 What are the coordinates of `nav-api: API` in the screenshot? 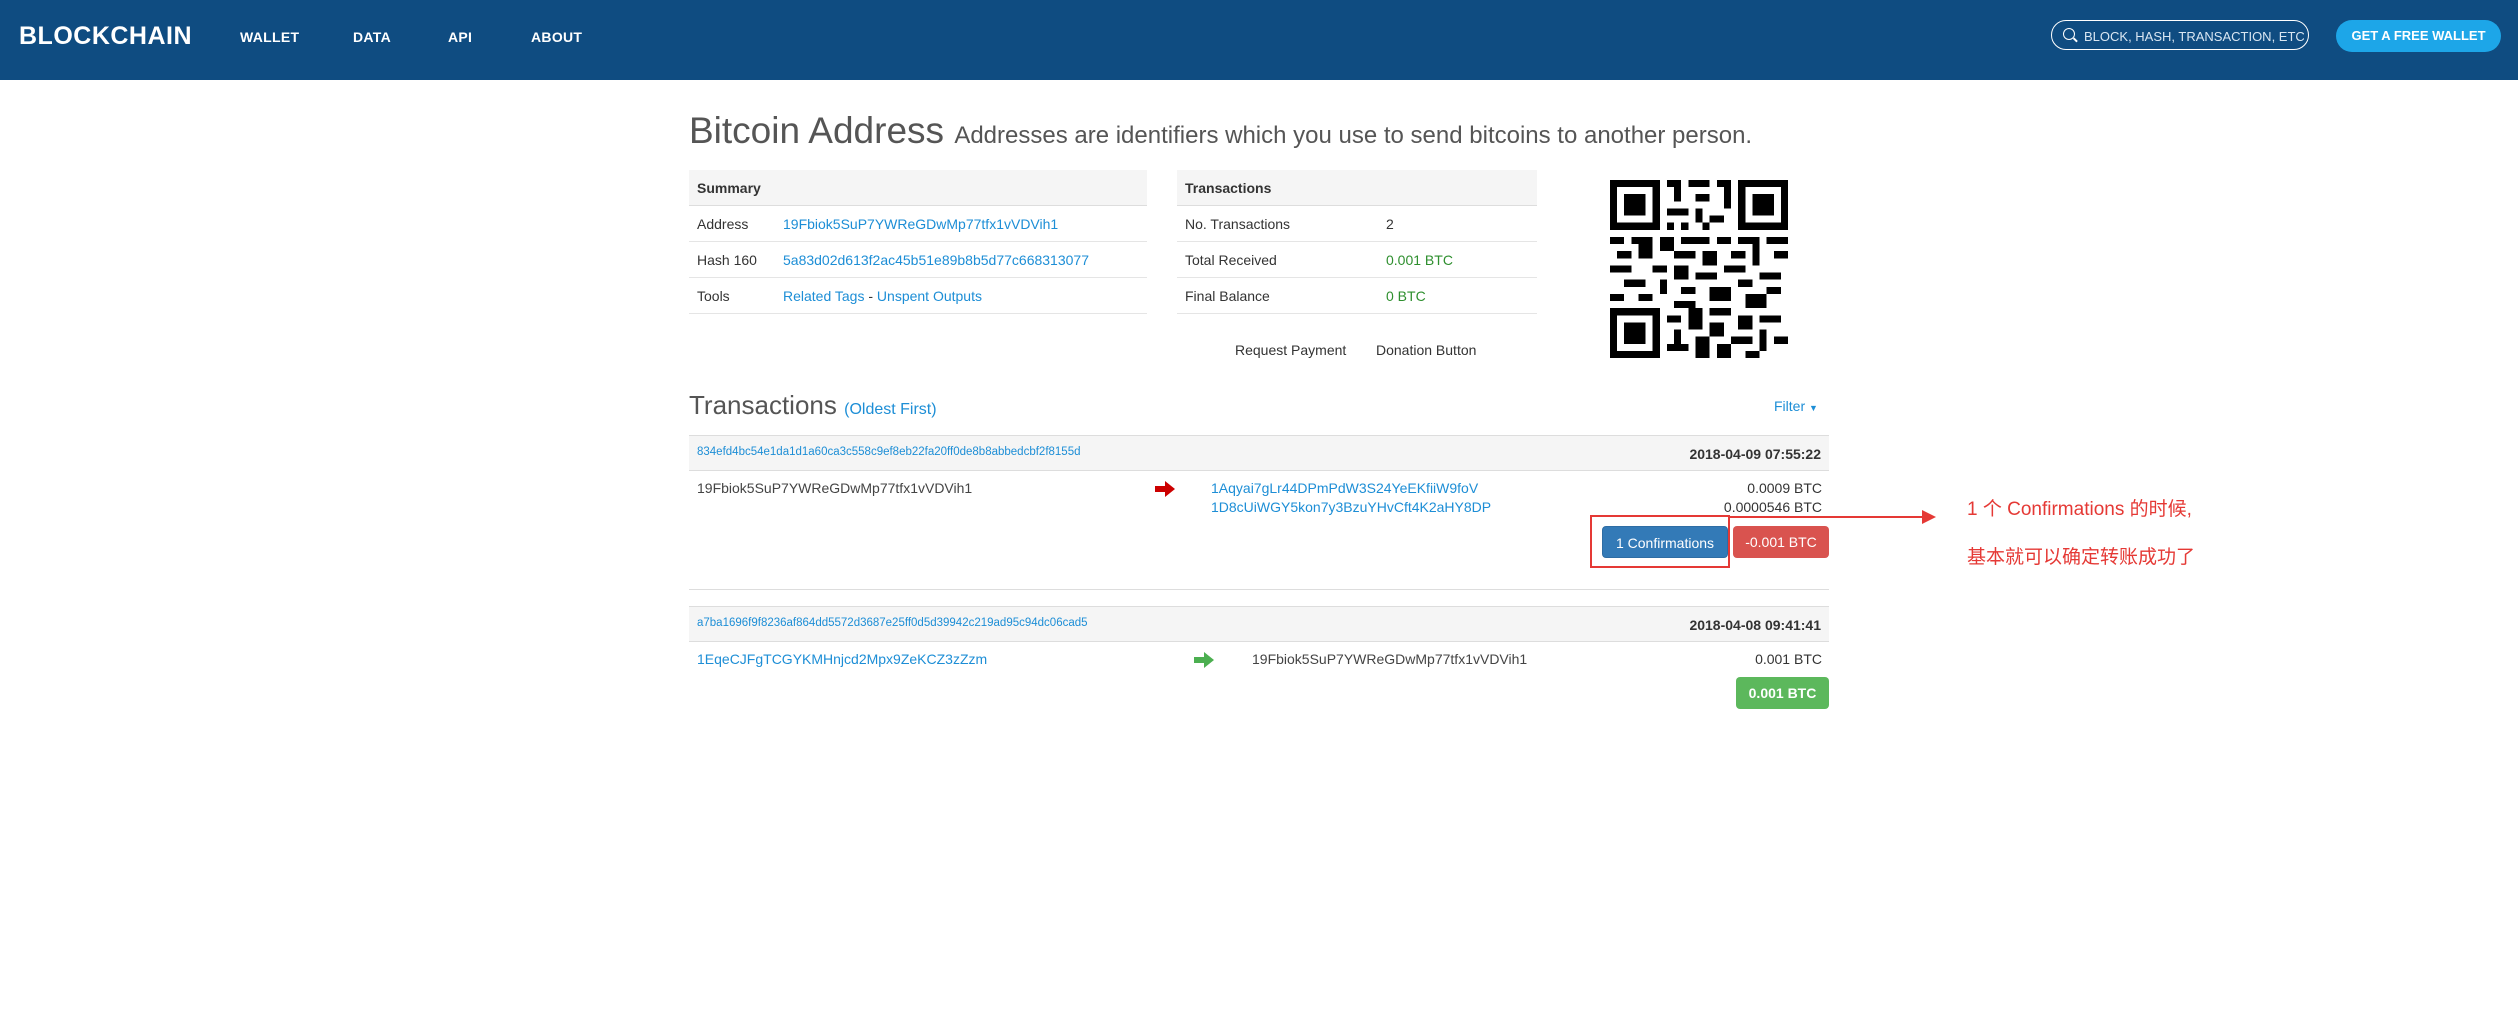 It's located at (460, 37).